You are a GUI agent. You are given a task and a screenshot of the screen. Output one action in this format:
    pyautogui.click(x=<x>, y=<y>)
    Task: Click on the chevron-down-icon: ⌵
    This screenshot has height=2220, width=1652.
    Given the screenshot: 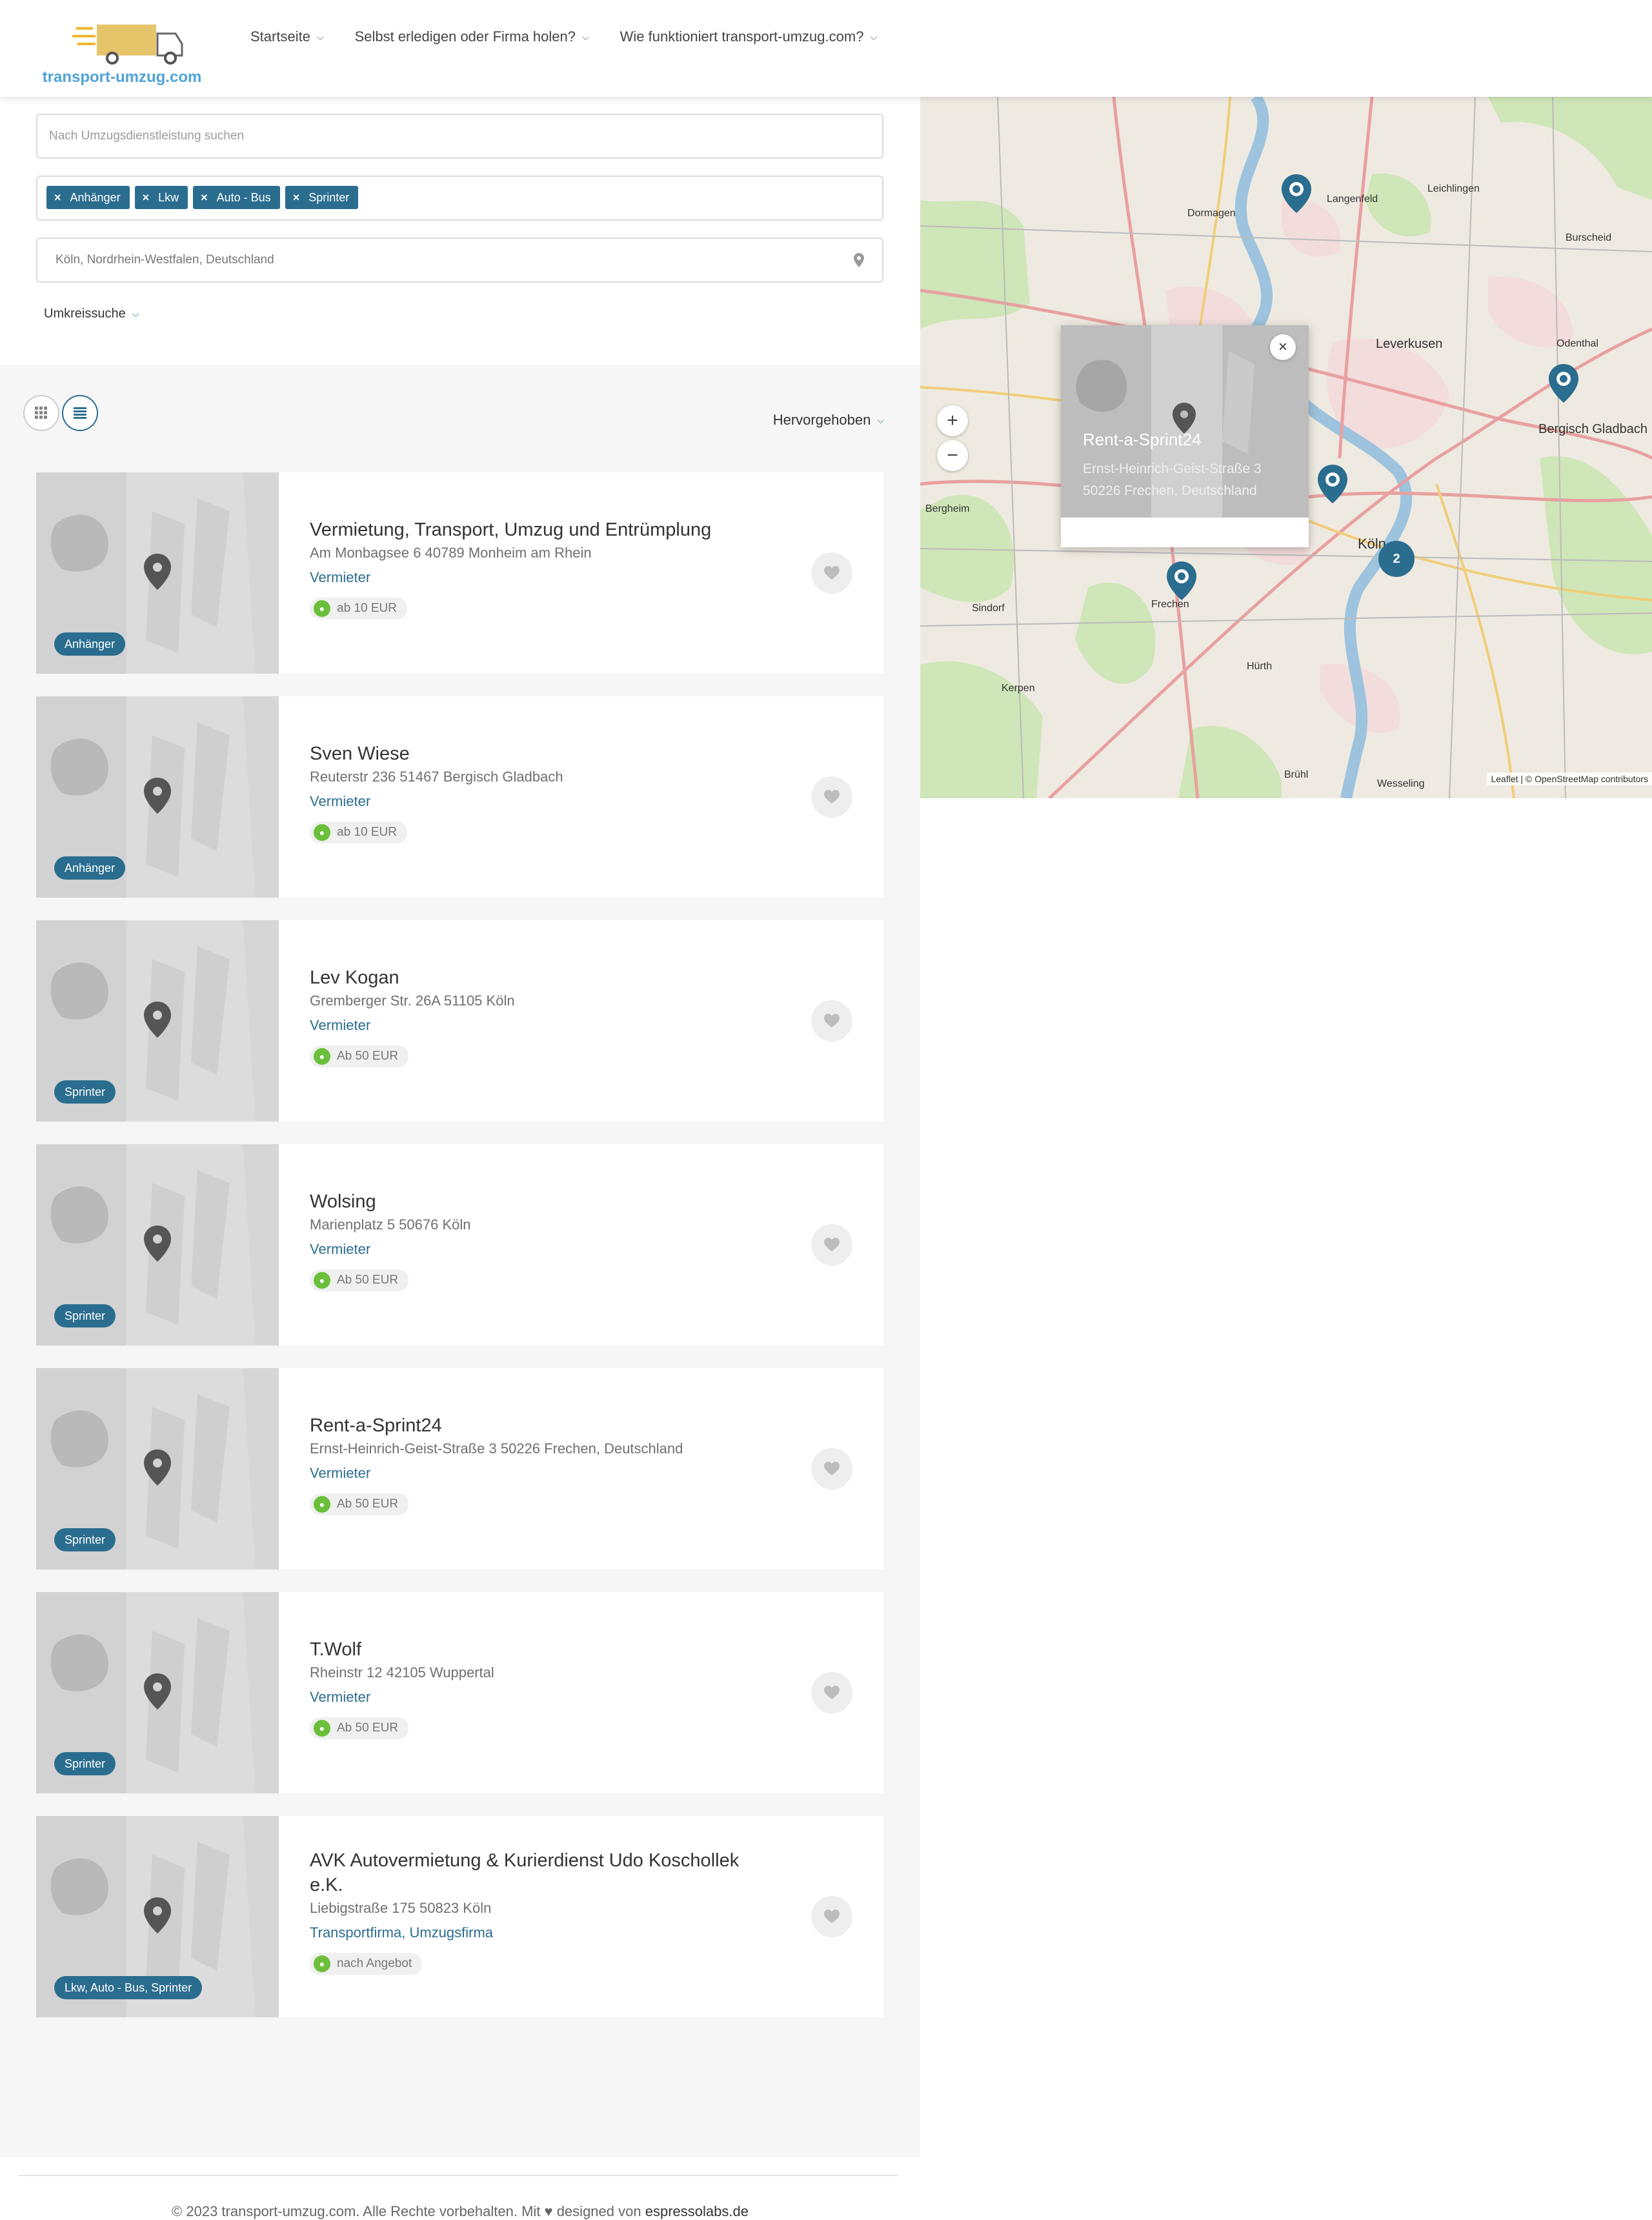 What is the action you would take?
    pyautogui.click(x=874, y=36)
    